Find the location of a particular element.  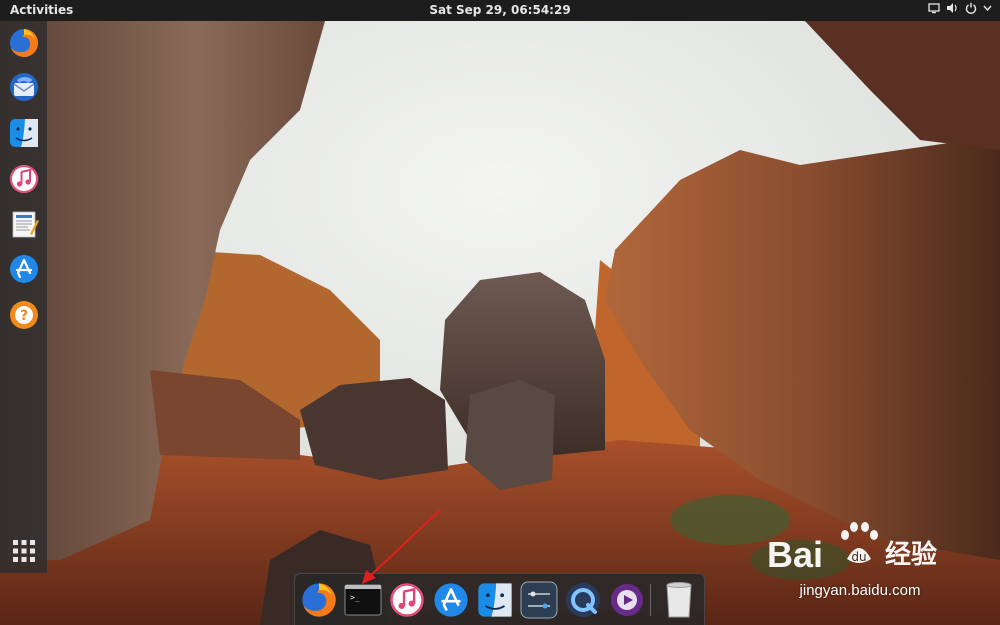

settings-icon is located at coordinates (539, 600).